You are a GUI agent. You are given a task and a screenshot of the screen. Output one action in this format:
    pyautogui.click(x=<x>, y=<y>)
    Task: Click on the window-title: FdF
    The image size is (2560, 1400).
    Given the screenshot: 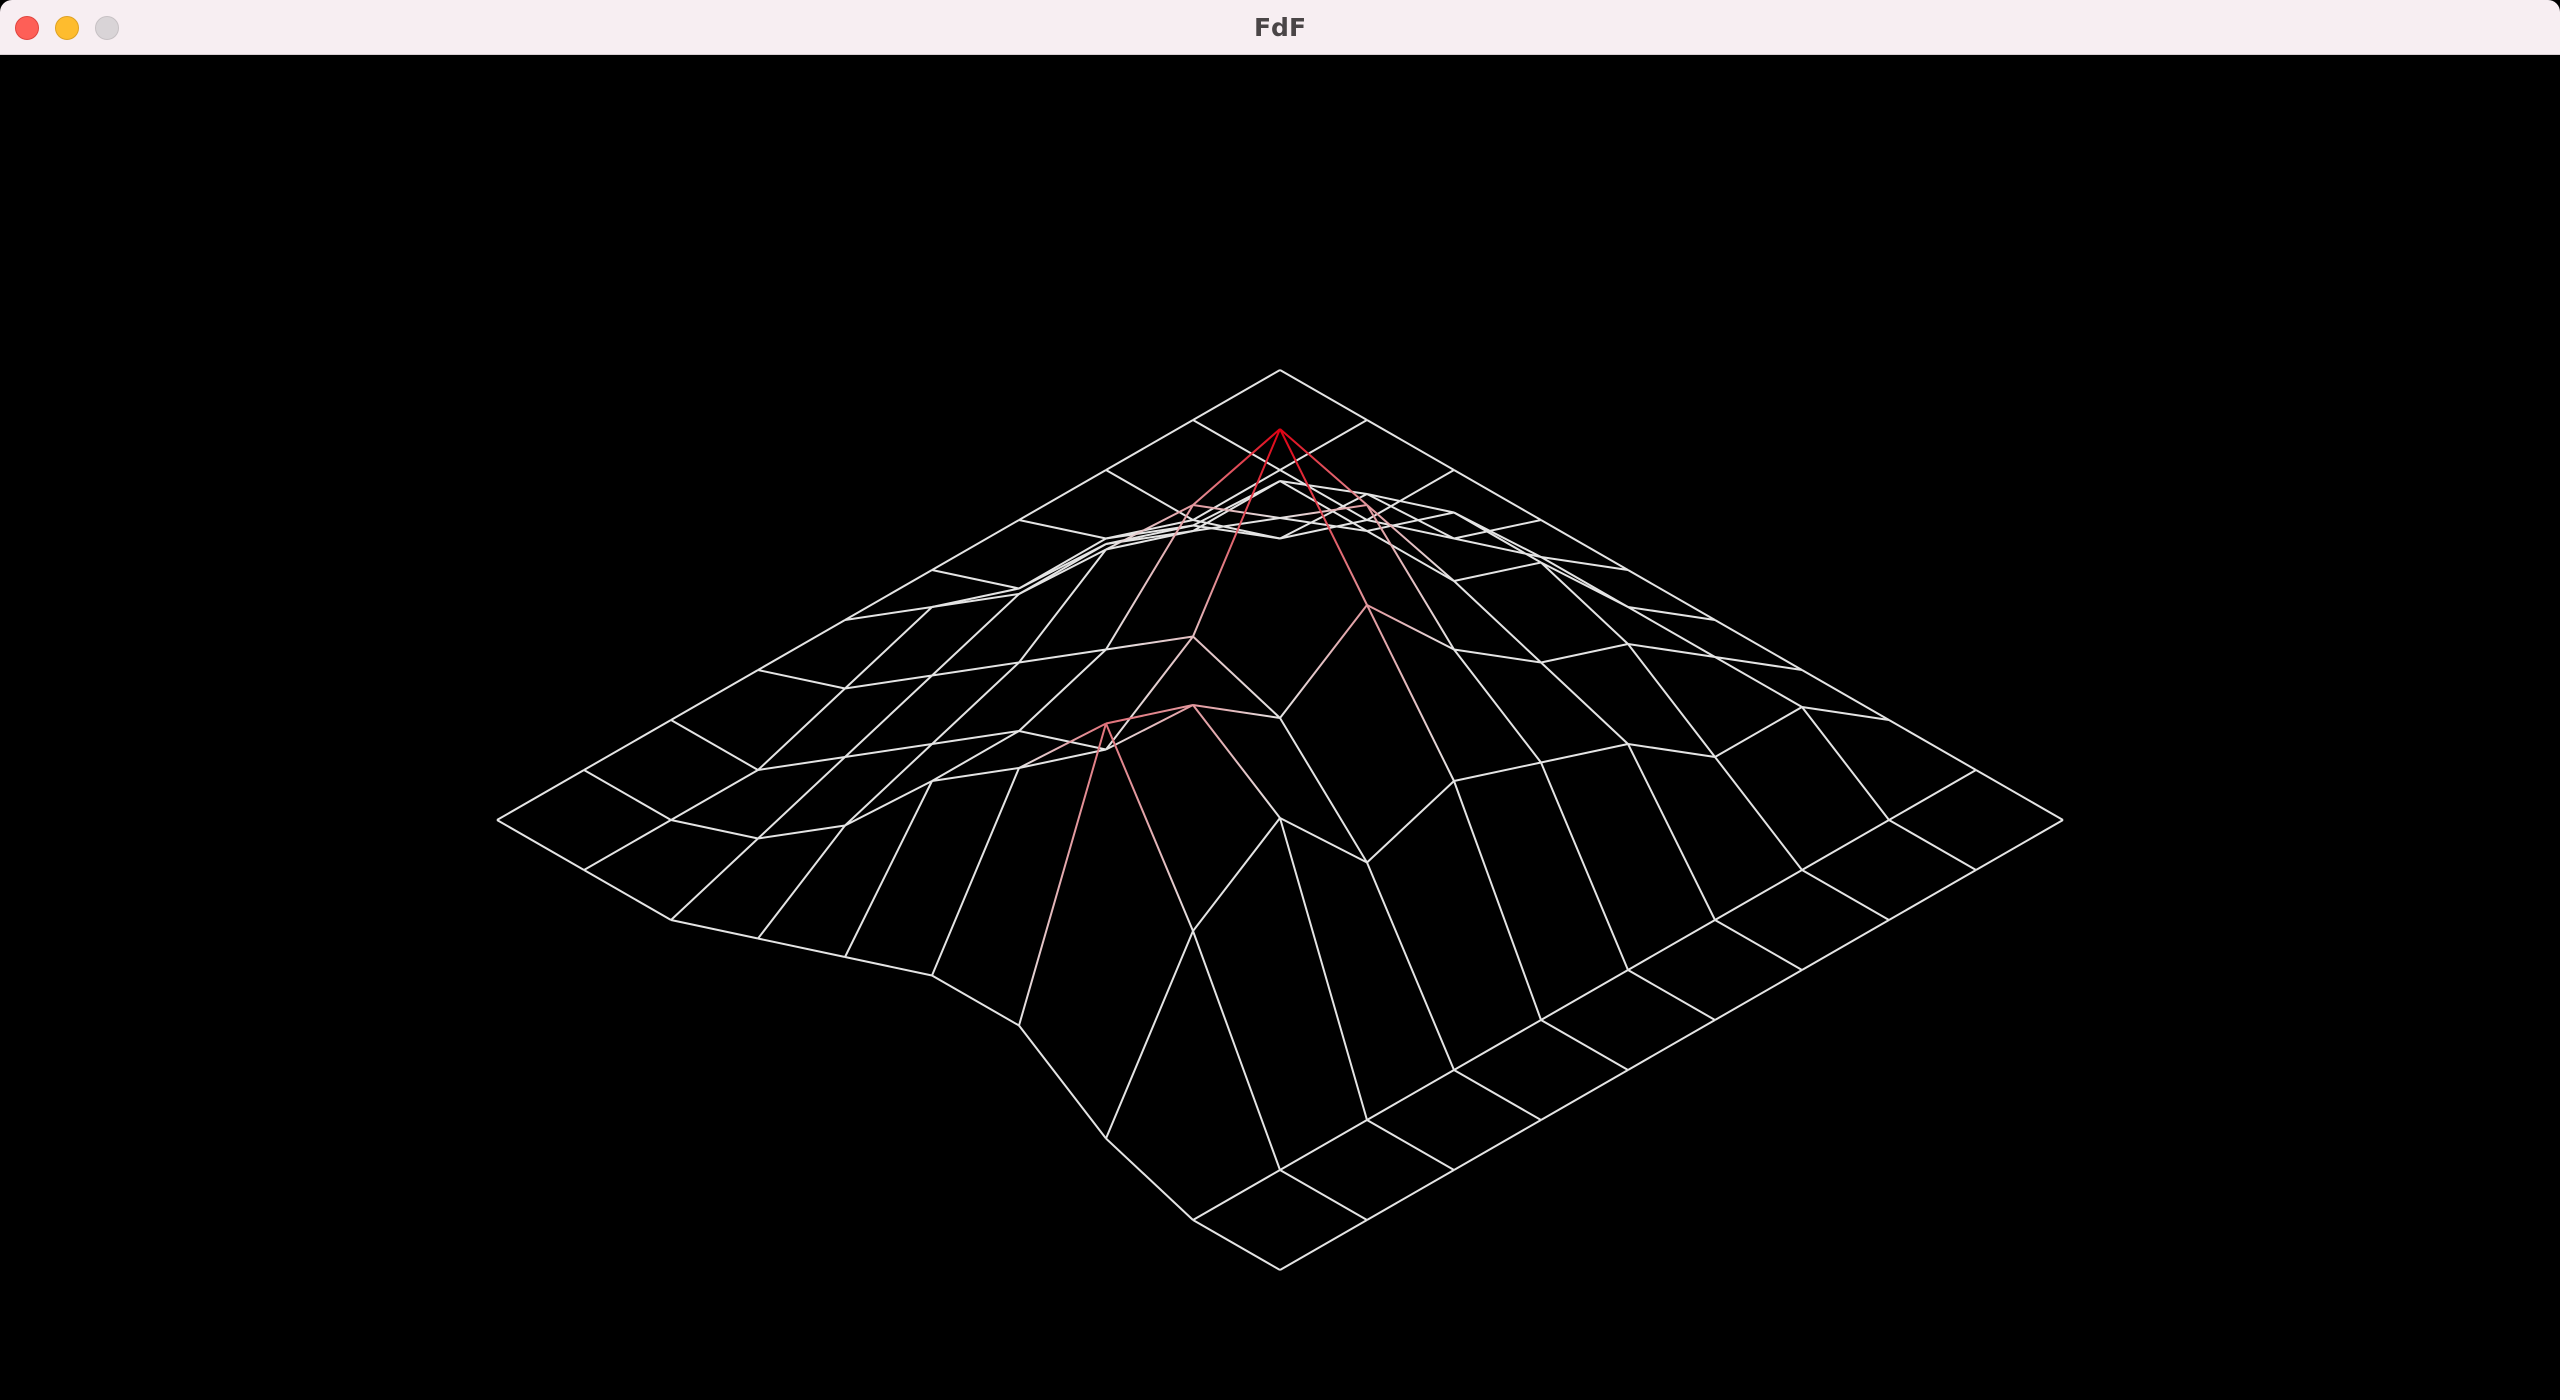 What is the action you would take?
    pyautogui.click(x=1280, y=27)
    